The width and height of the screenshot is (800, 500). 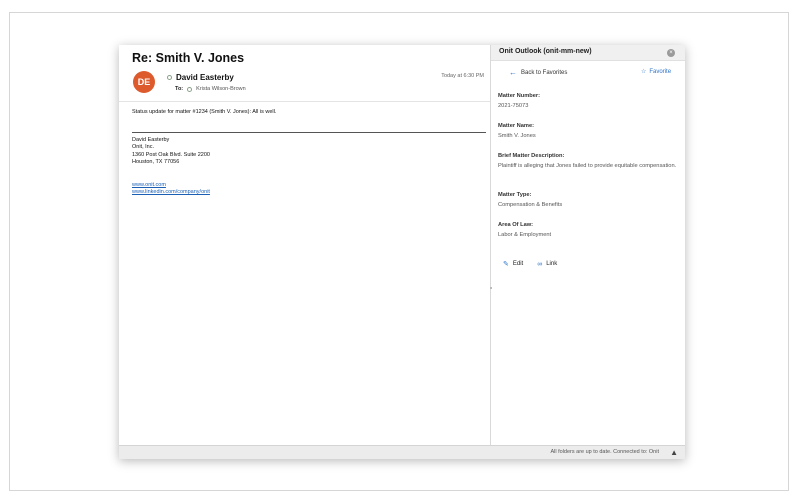 I want to click on edit-label: Edit, so click(x=518, y=264).